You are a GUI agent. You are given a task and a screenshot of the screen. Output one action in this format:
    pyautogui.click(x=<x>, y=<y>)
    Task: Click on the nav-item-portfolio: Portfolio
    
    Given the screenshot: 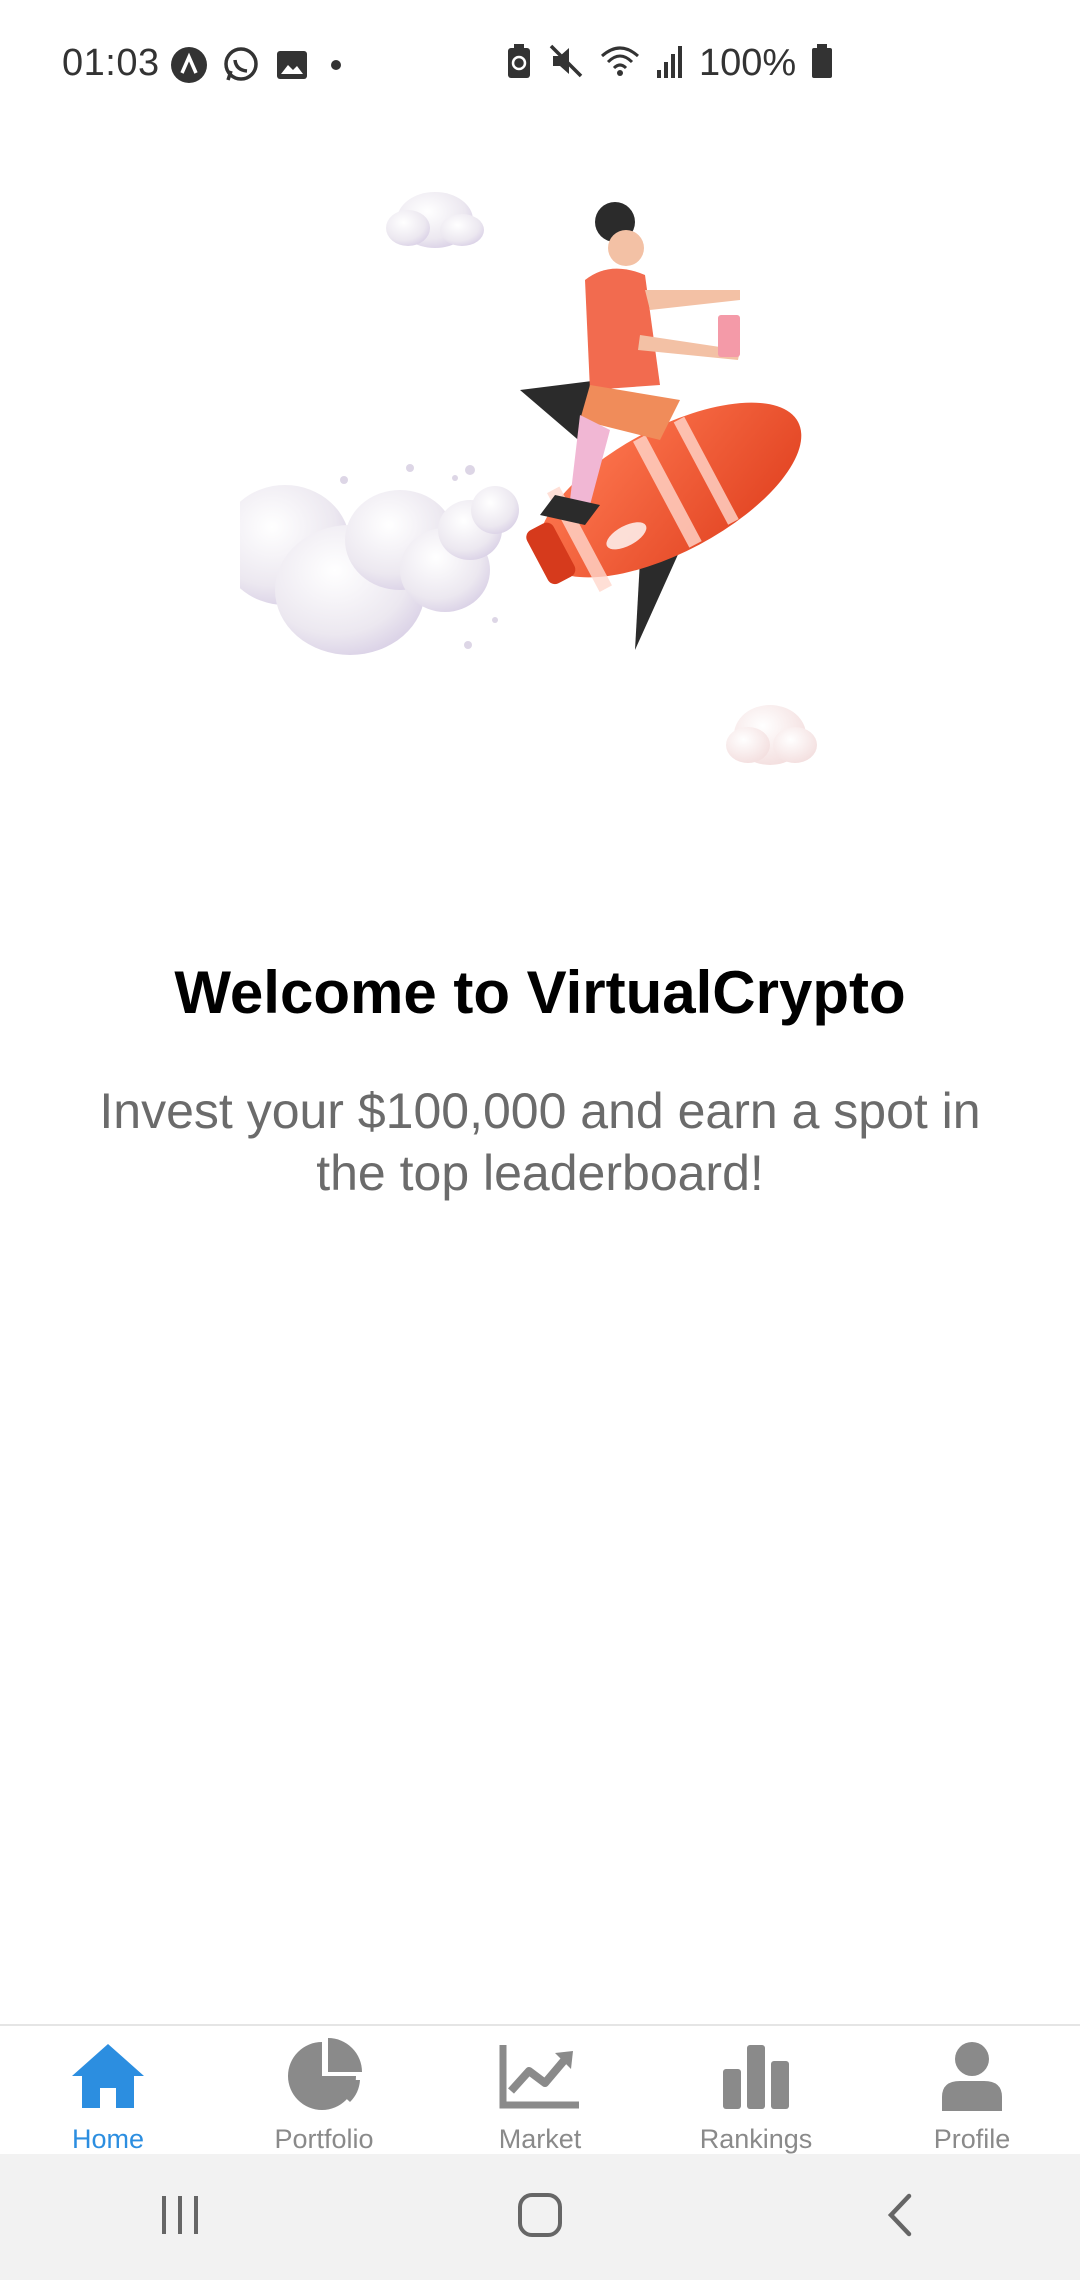 What is the action you would take?
    pyautogui.click(x=324, y=2091)
    